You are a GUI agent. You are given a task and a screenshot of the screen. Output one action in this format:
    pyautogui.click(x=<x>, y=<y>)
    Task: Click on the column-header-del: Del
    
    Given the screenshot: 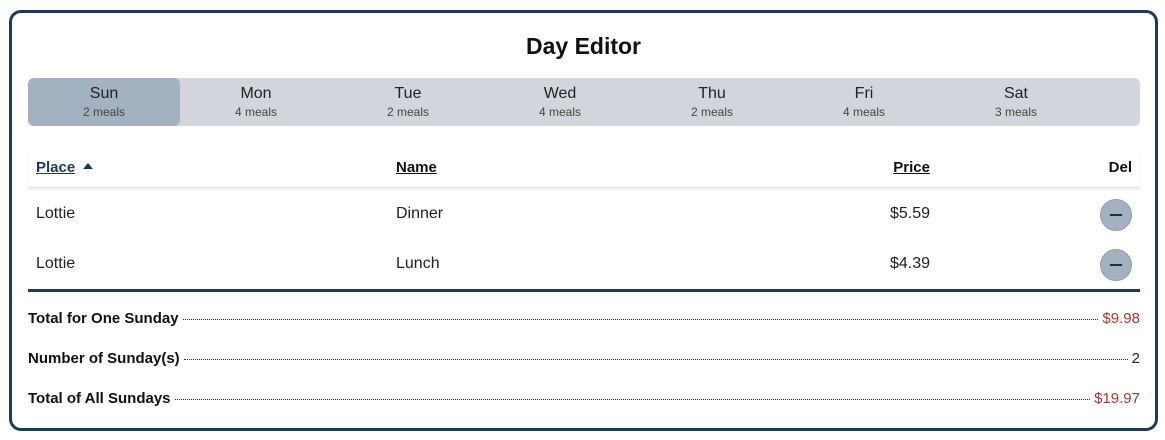 What is the action you would take?
    pyautogui.click(x=1120, y=167)
    